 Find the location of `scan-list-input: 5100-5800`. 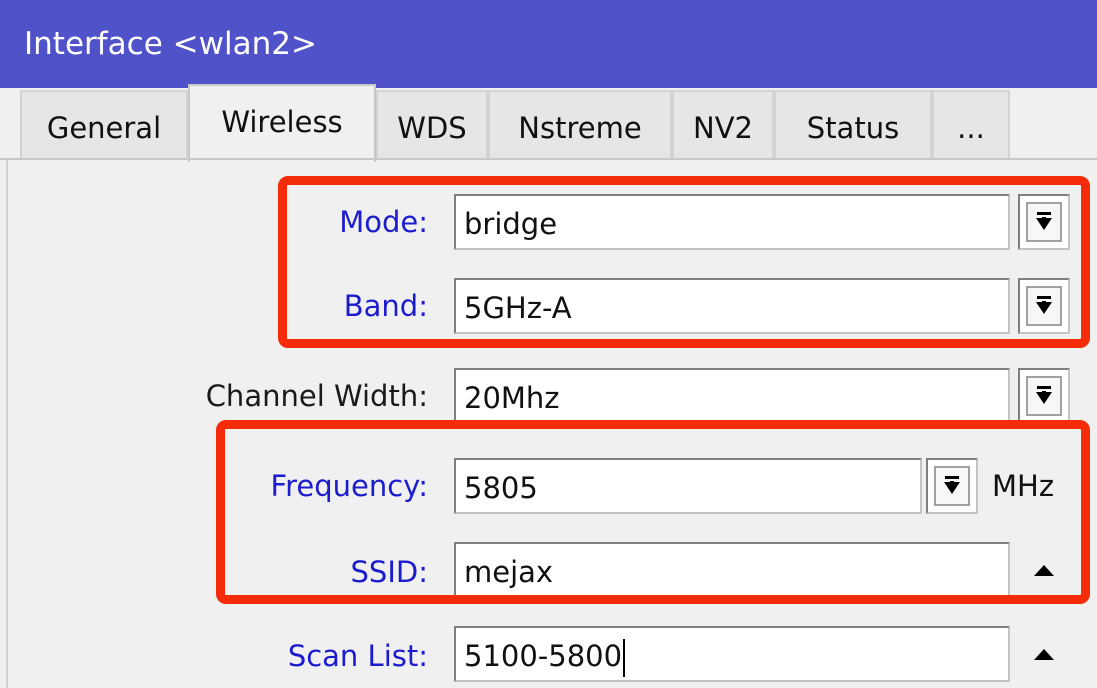

scan-list-input: 5100-5800 is located at coordinates (732, 654).